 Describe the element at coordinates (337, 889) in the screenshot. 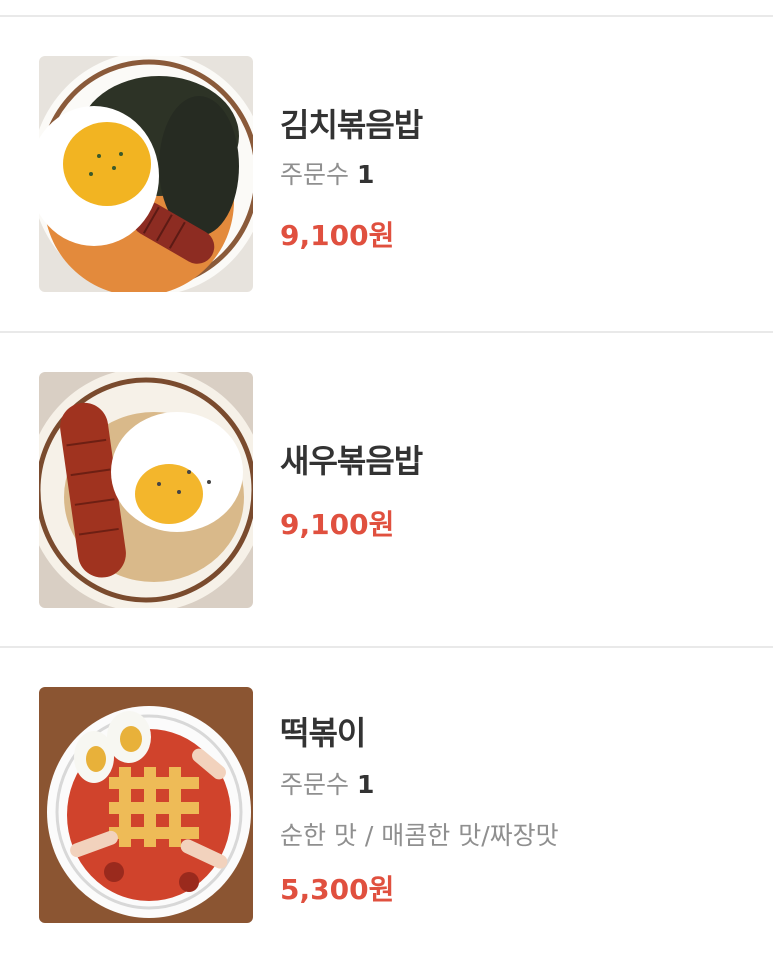

I see `menu-item-price: 5,300원` at that location.